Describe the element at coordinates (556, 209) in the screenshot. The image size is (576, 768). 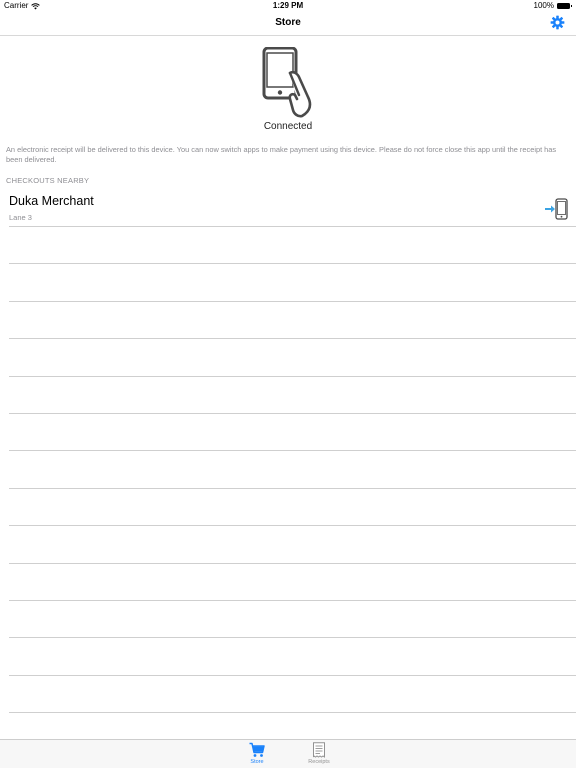
I see `connect-to-device-icon` at that location.